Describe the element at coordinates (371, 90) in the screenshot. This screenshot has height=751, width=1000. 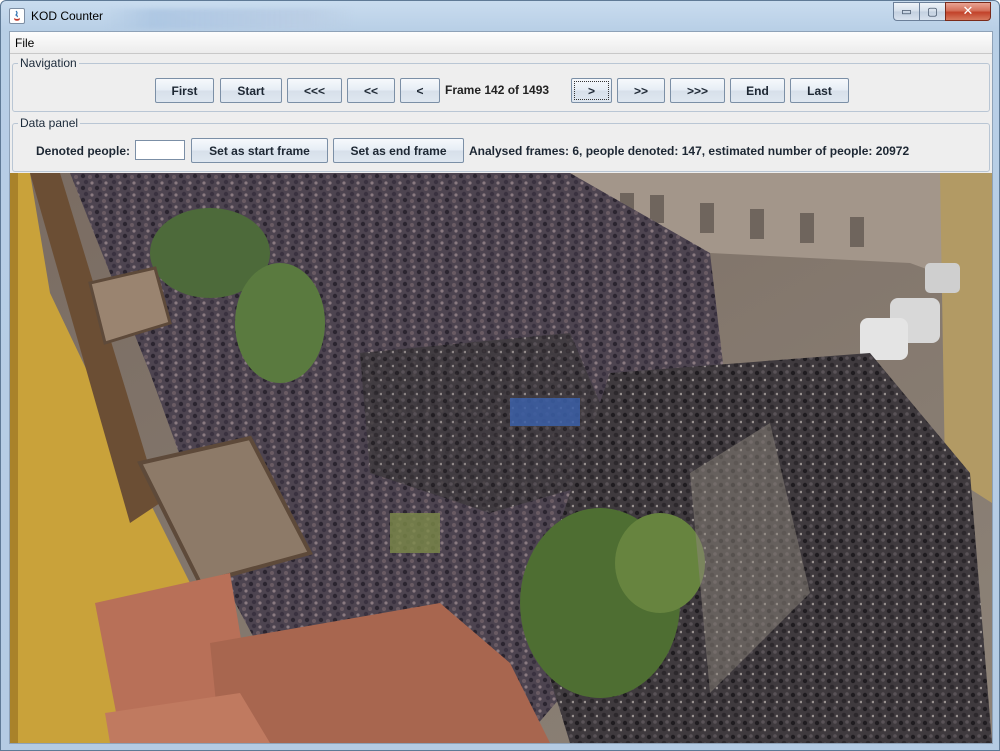
I see `back-medium-button: <<` at that location.